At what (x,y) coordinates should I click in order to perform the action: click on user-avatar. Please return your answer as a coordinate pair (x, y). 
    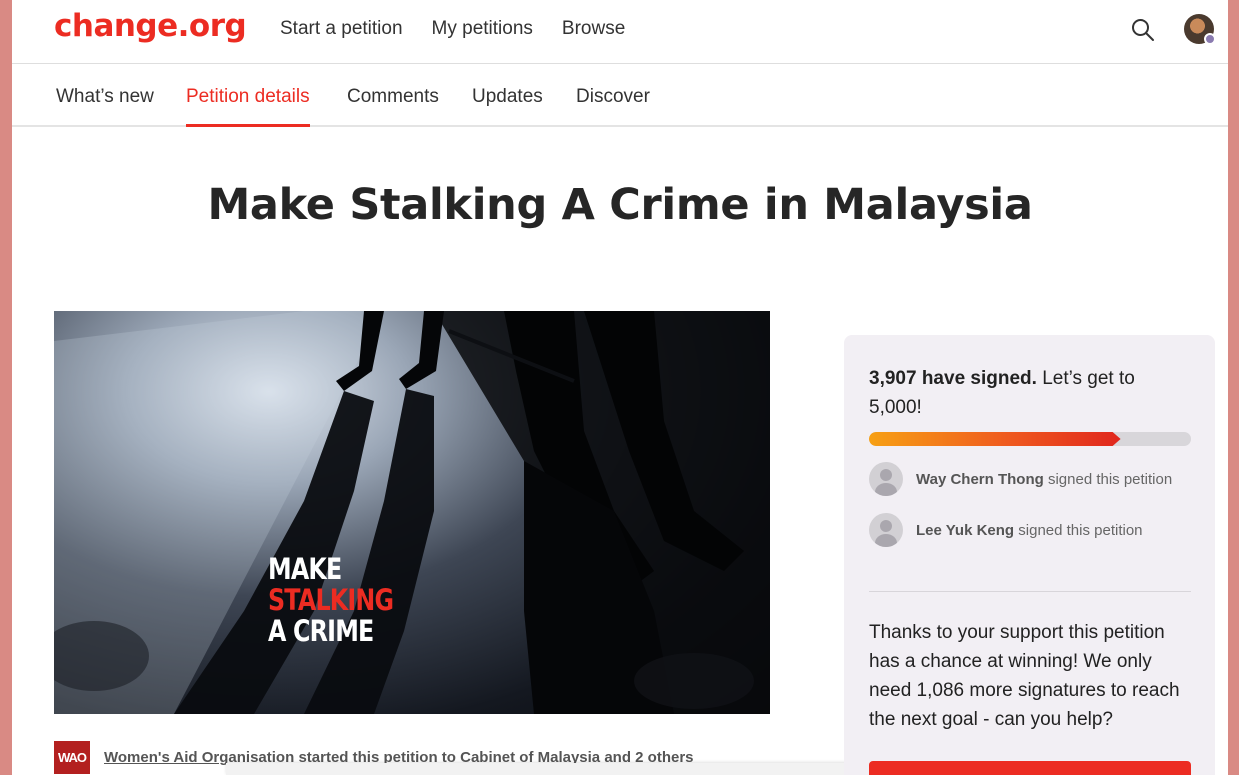
    Looking at the image, I should click on (1200, 29).